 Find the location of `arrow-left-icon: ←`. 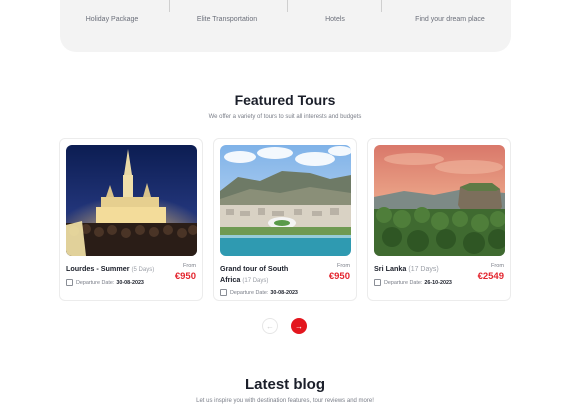

arrow-left-icon: ← is located at coordinates (270, 326).